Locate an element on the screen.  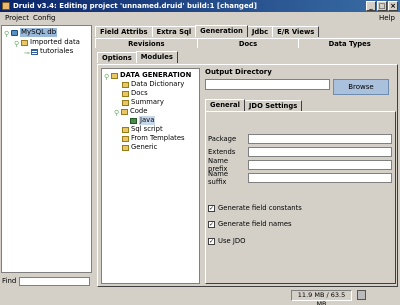
garbage-collect-icon is located at coordinates (361, 295).